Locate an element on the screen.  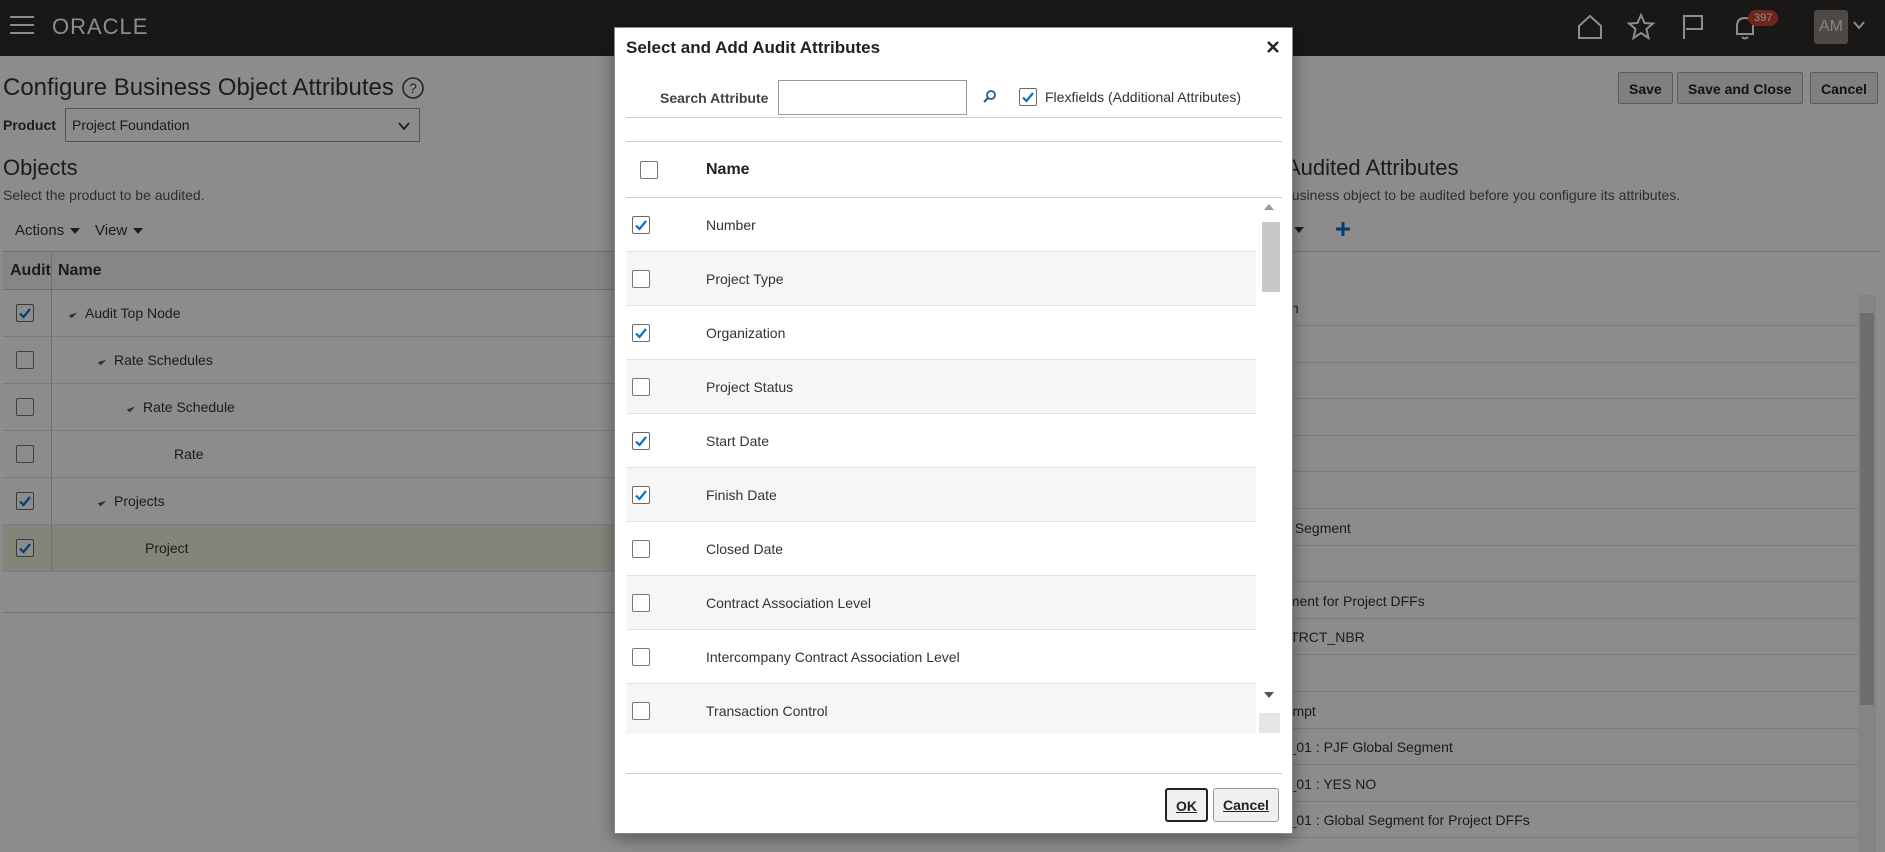
scroll-up-icon is located at coordinates (1269, 207).